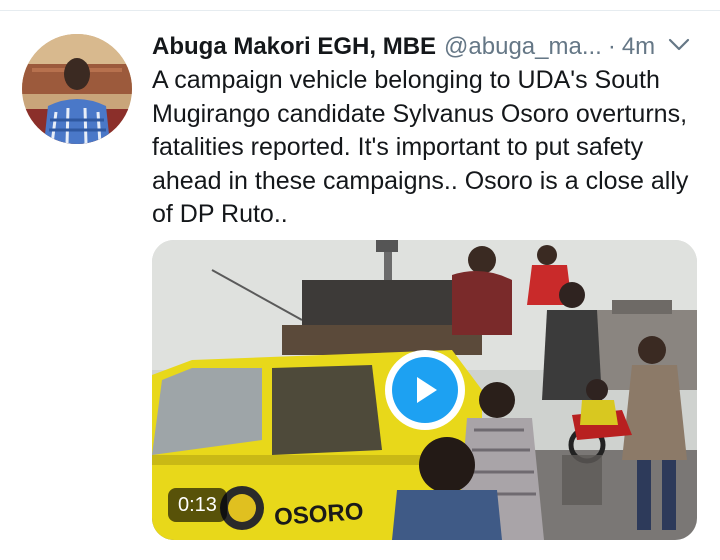 The height and width of the screenshot is (560, 720). I want to click on play-button, so click(425, 390).